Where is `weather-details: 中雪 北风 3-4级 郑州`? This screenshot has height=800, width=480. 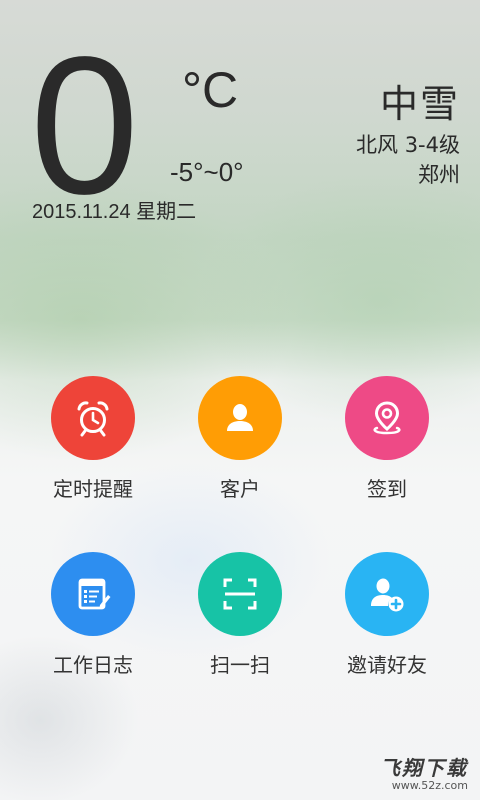
weather-details: 中雪 北风 3-4级 郑州 is located at coordinates (408, 135).